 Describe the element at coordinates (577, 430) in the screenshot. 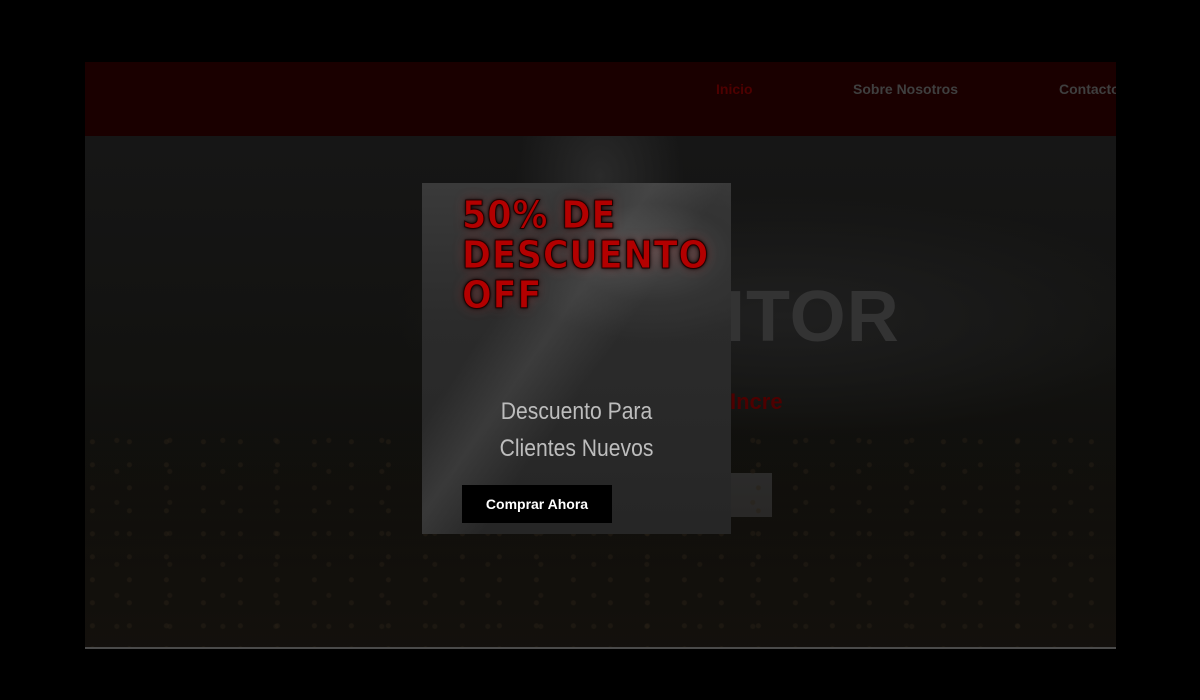

I see `modal-description: Descuento Para Clientes Nuevos` at that location.